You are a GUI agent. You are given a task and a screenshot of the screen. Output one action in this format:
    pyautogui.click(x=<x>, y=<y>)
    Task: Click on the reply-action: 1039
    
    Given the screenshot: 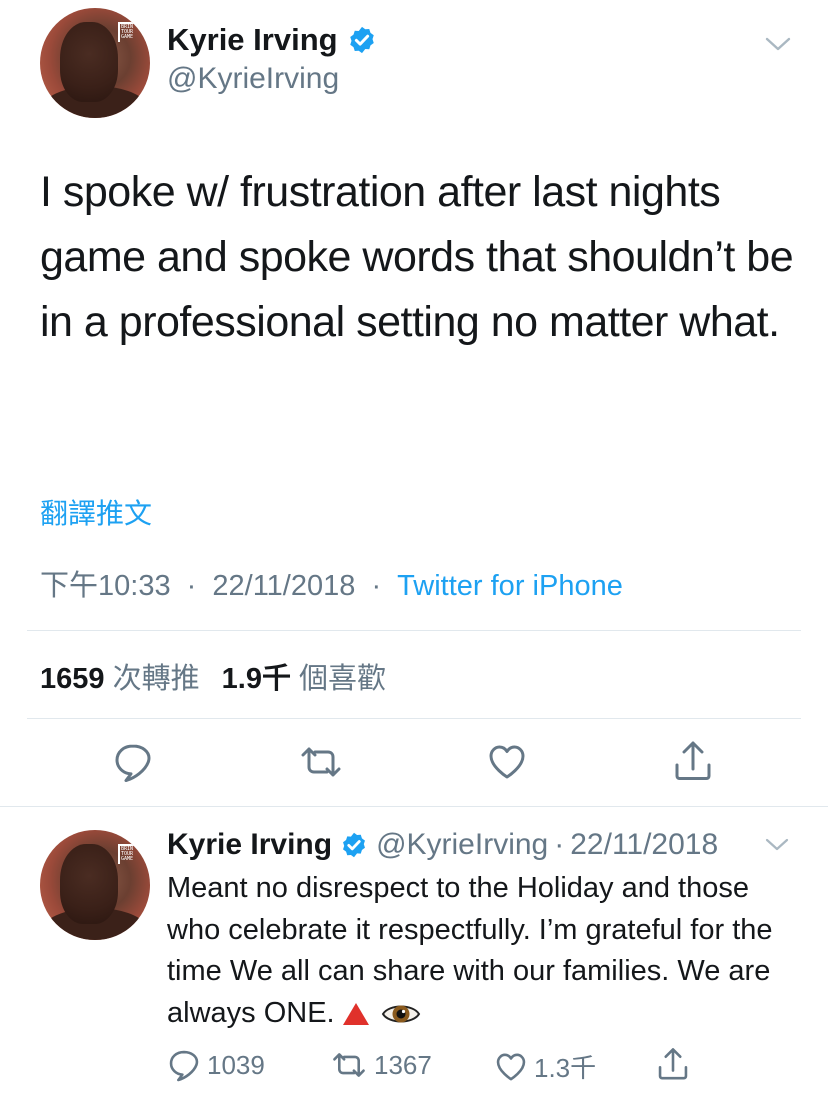 What is the action you would take?
    pyautogui.click(x=216, y=1065)
    